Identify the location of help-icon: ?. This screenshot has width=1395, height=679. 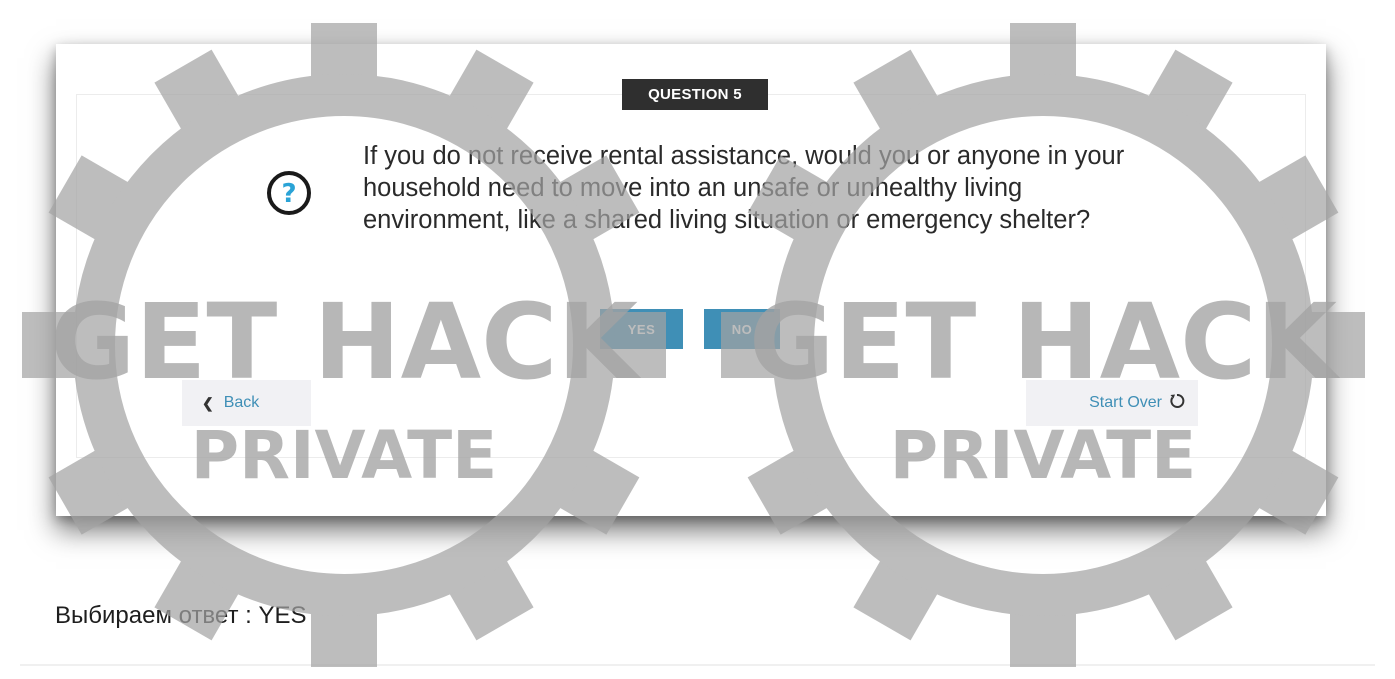
(289, 193).